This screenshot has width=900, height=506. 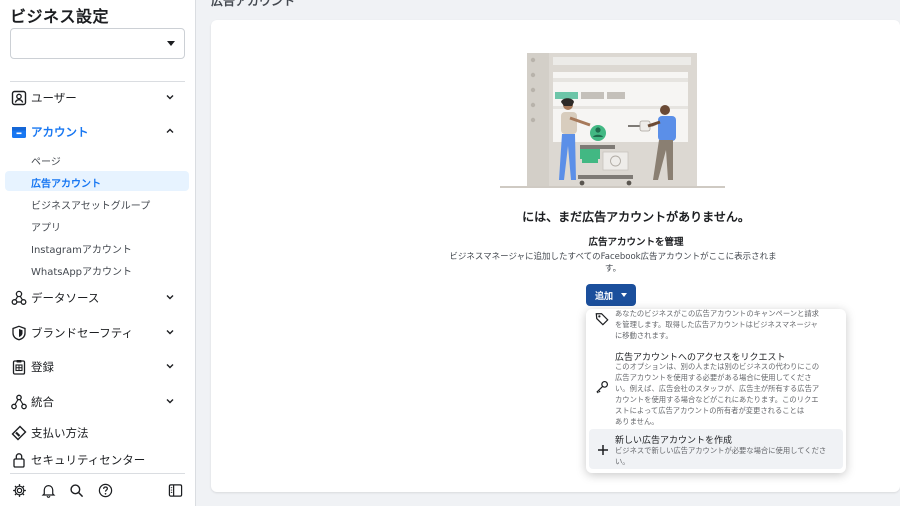 I want to click on integration-icon, so click(x=19, y=402).